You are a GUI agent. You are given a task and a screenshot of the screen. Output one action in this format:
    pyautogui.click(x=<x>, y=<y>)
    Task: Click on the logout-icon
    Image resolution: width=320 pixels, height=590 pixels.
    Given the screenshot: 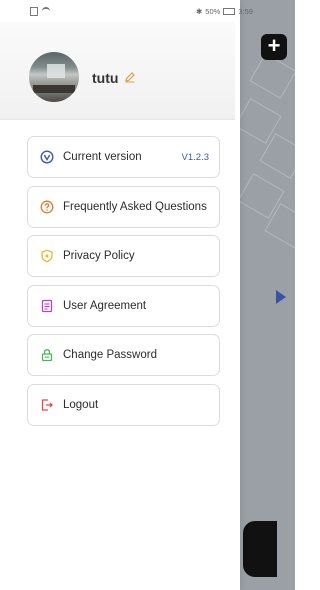 What is the action you would take?
    pyautogui.click(x=47, y=405)
    